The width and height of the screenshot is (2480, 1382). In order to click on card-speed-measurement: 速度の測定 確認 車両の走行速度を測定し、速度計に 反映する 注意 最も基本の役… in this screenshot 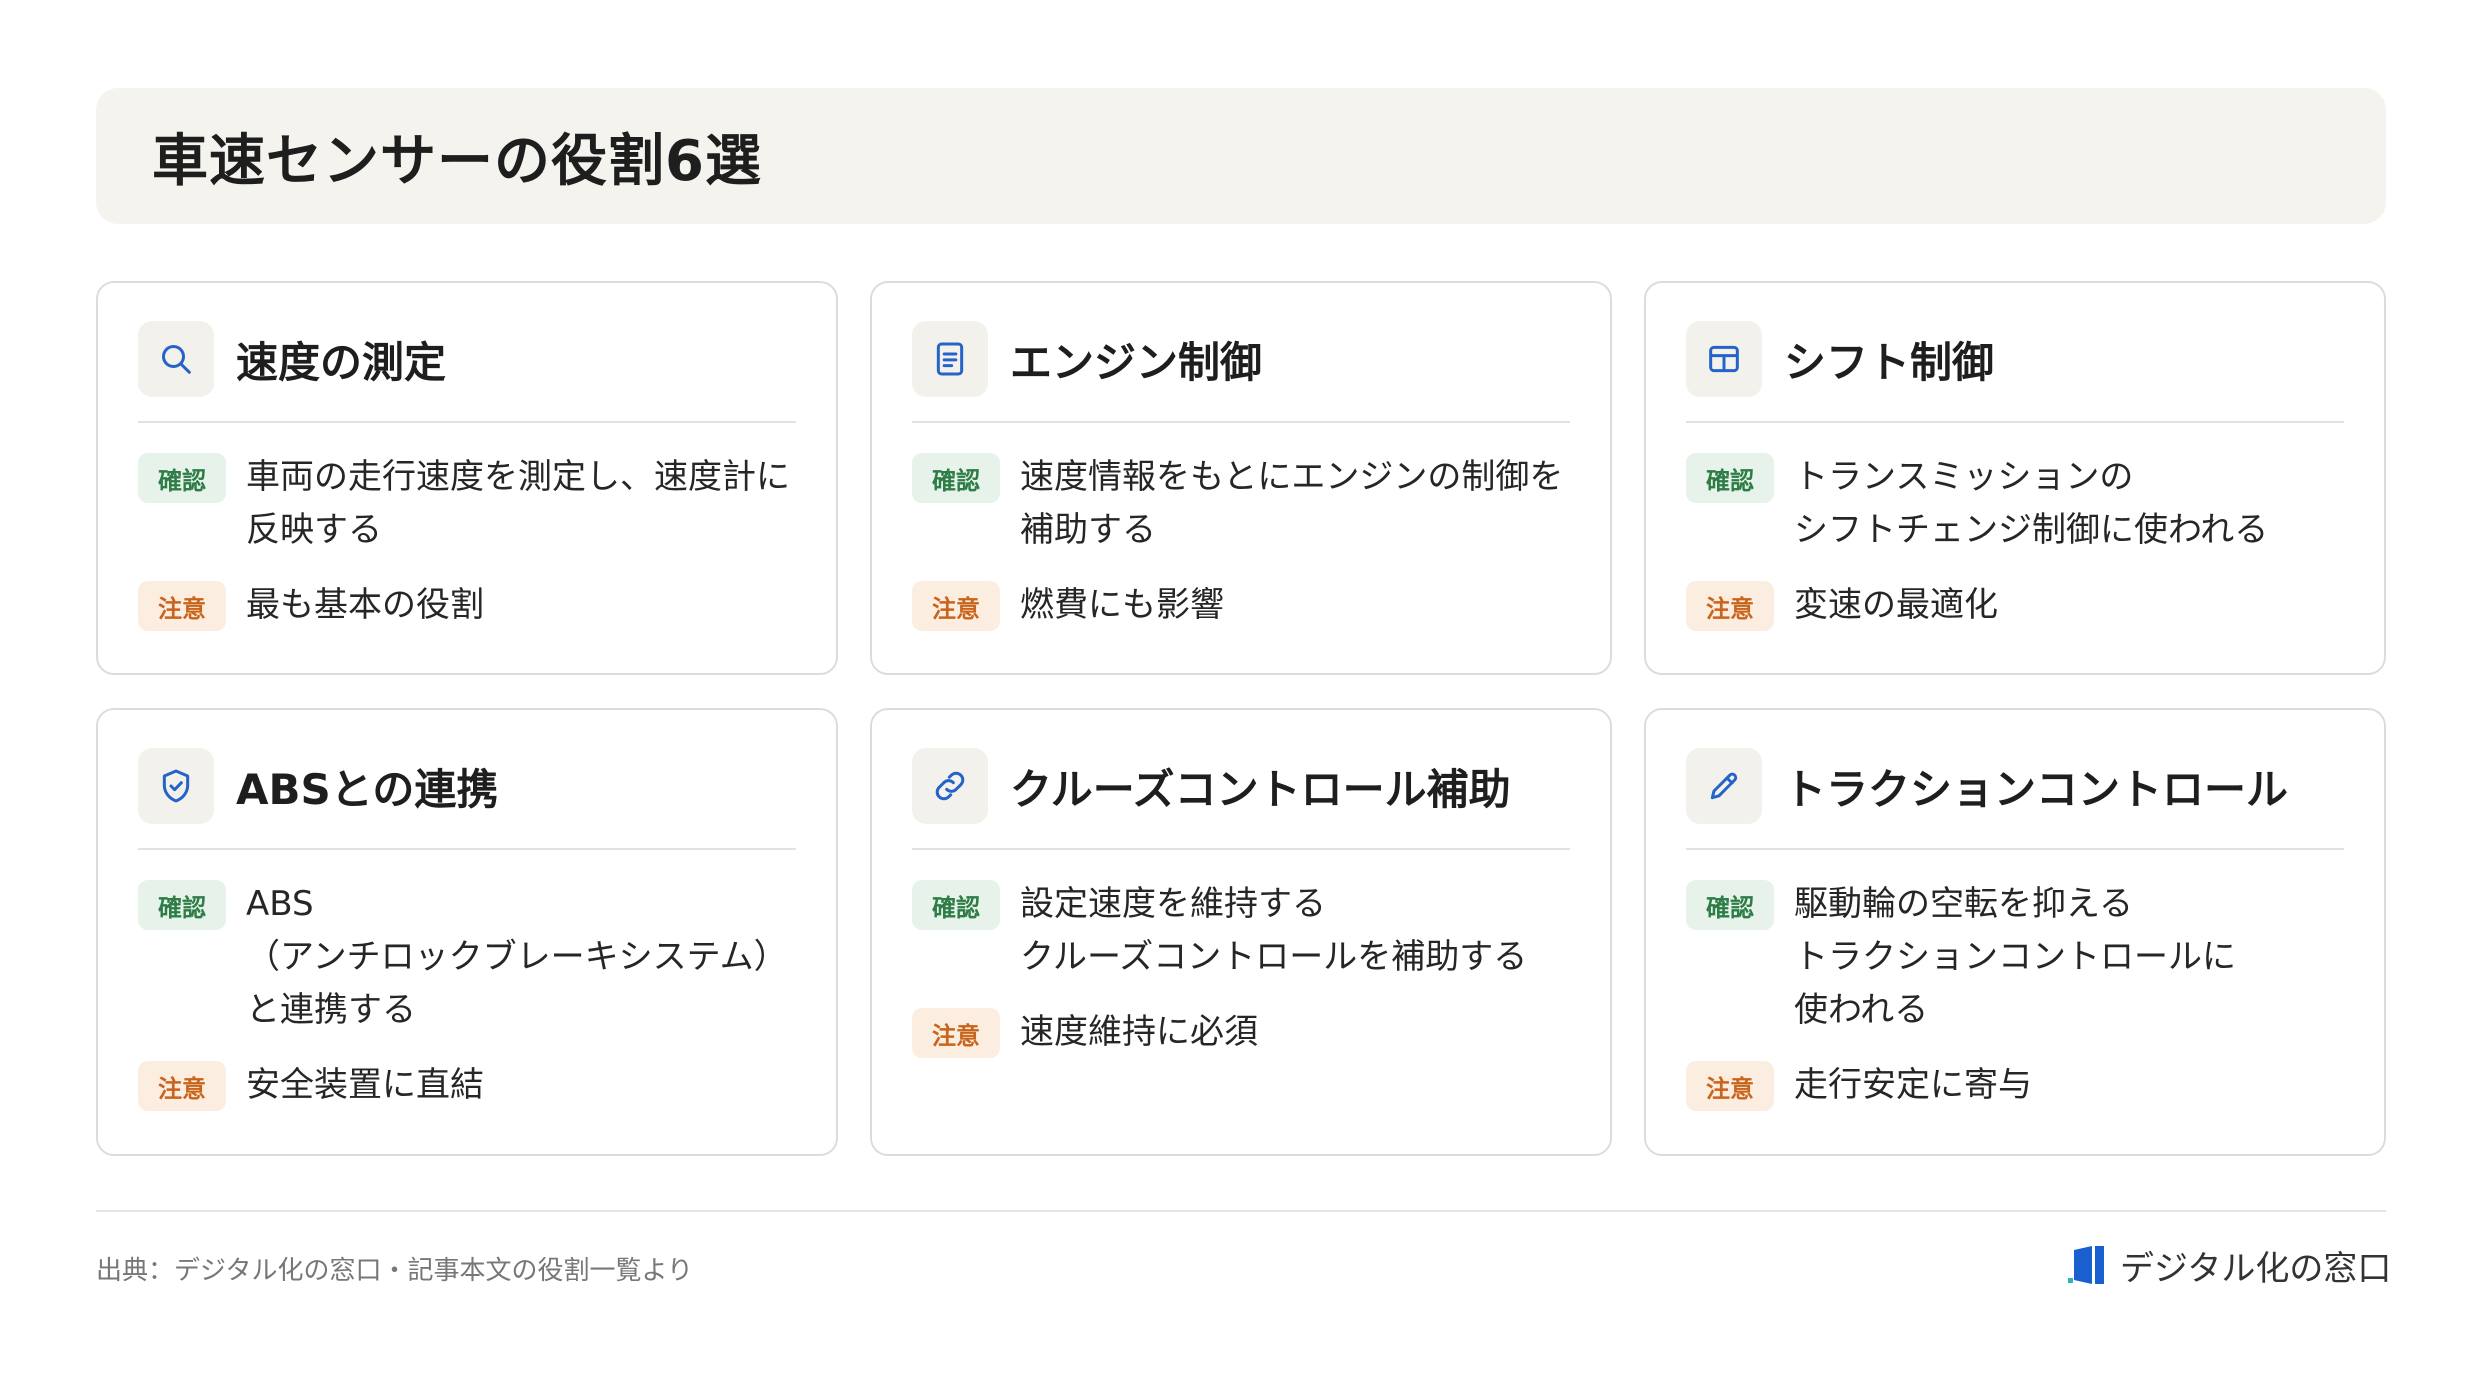, I will do `click(467, 478)`.